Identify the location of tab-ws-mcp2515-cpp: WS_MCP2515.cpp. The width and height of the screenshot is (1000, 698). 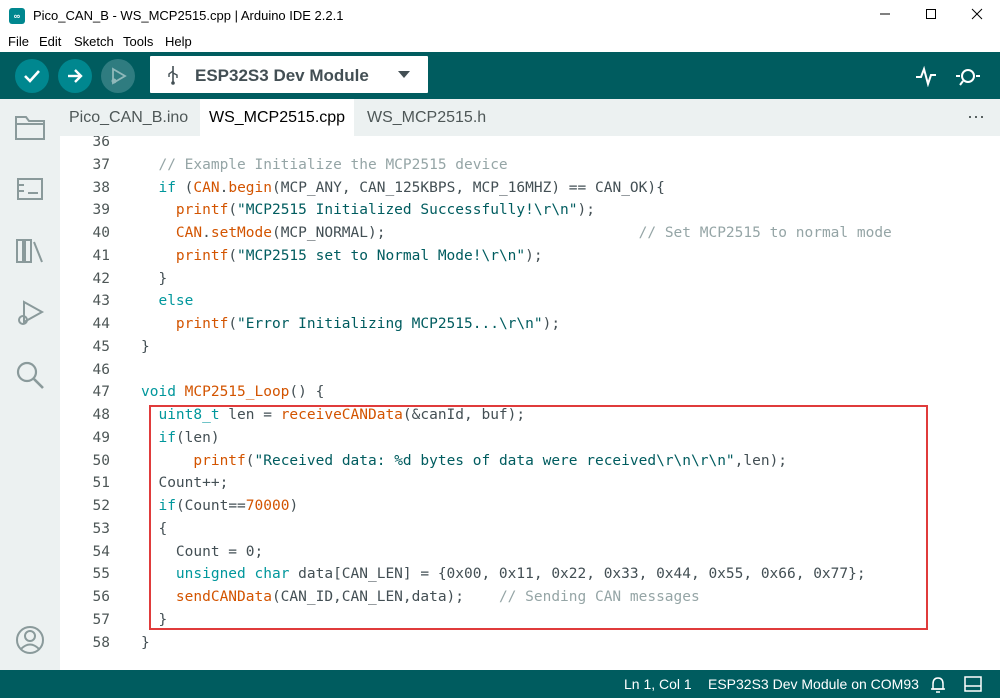
(277, 117).